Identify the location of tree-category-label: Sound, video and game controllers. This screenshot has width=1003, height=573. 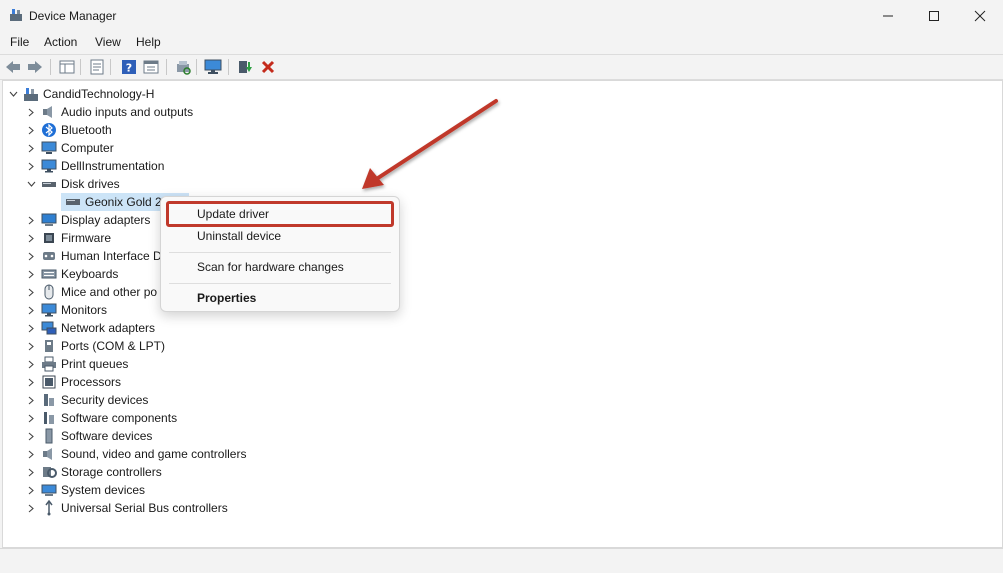
(154, 454).